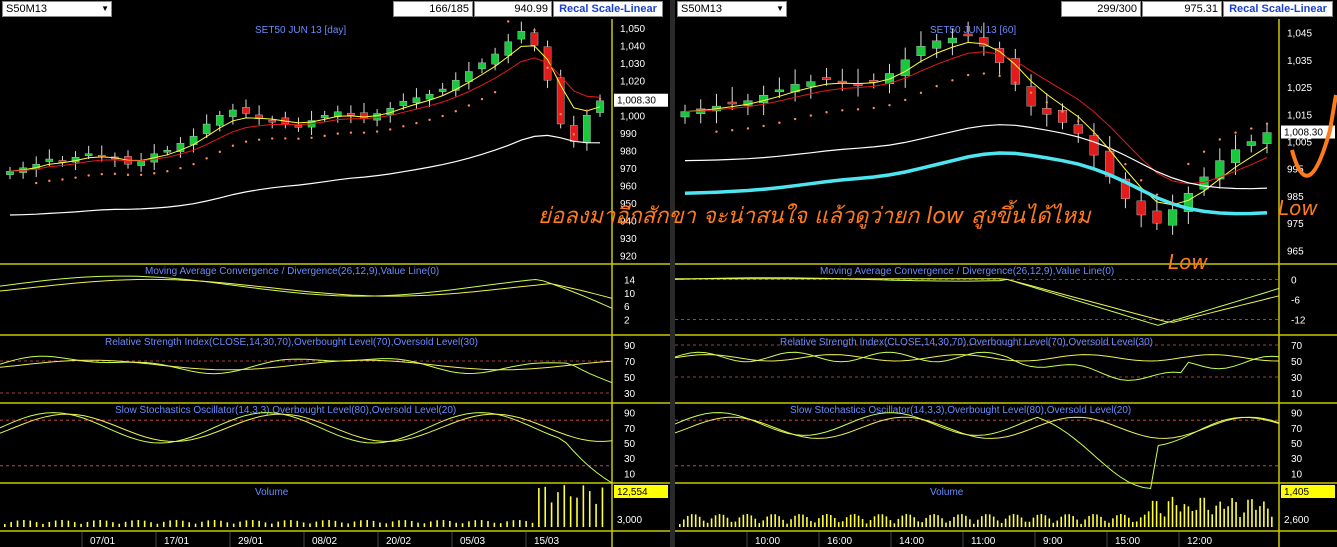 The width and height of the screenshot is (1337, 547). Describe the element at coordinates (627, 307) in the screenshot. I see `macd-tick-label: 6` at that location.